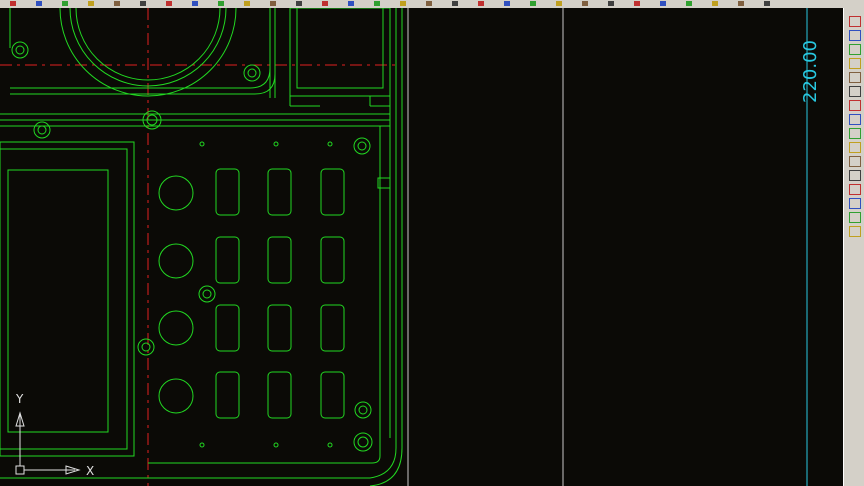  I want to click on rectangle-icon, so click(117, 3).